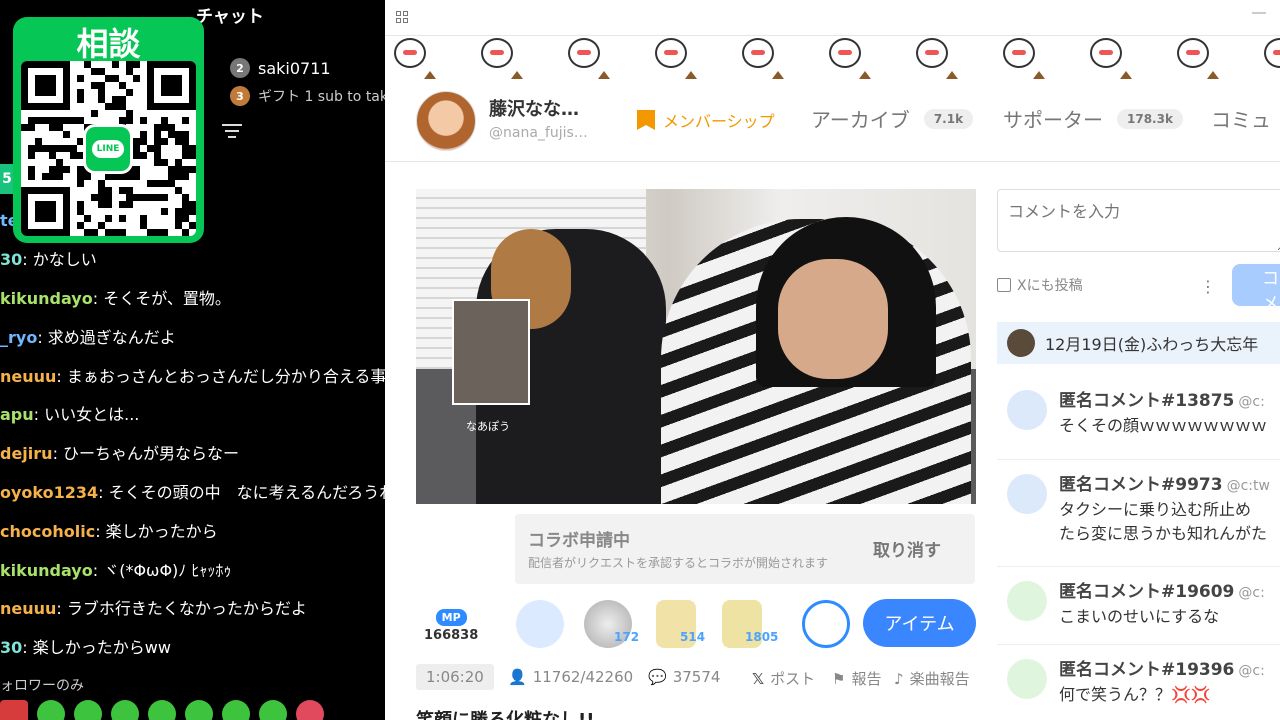 This screenshot has height=720, width=1280. I want to click on report-link: ⚑ 報告, so click(856, 678).